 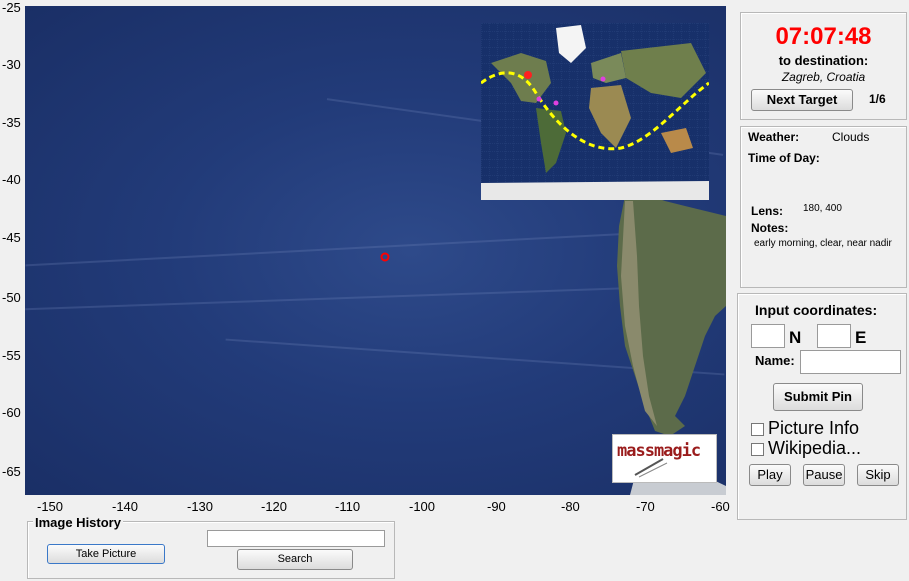 What do you see at coordinates (823, 243) in the screenshot?
I see `notes-value: early morning, clear, near nadir` at bounding box center [823, 243].